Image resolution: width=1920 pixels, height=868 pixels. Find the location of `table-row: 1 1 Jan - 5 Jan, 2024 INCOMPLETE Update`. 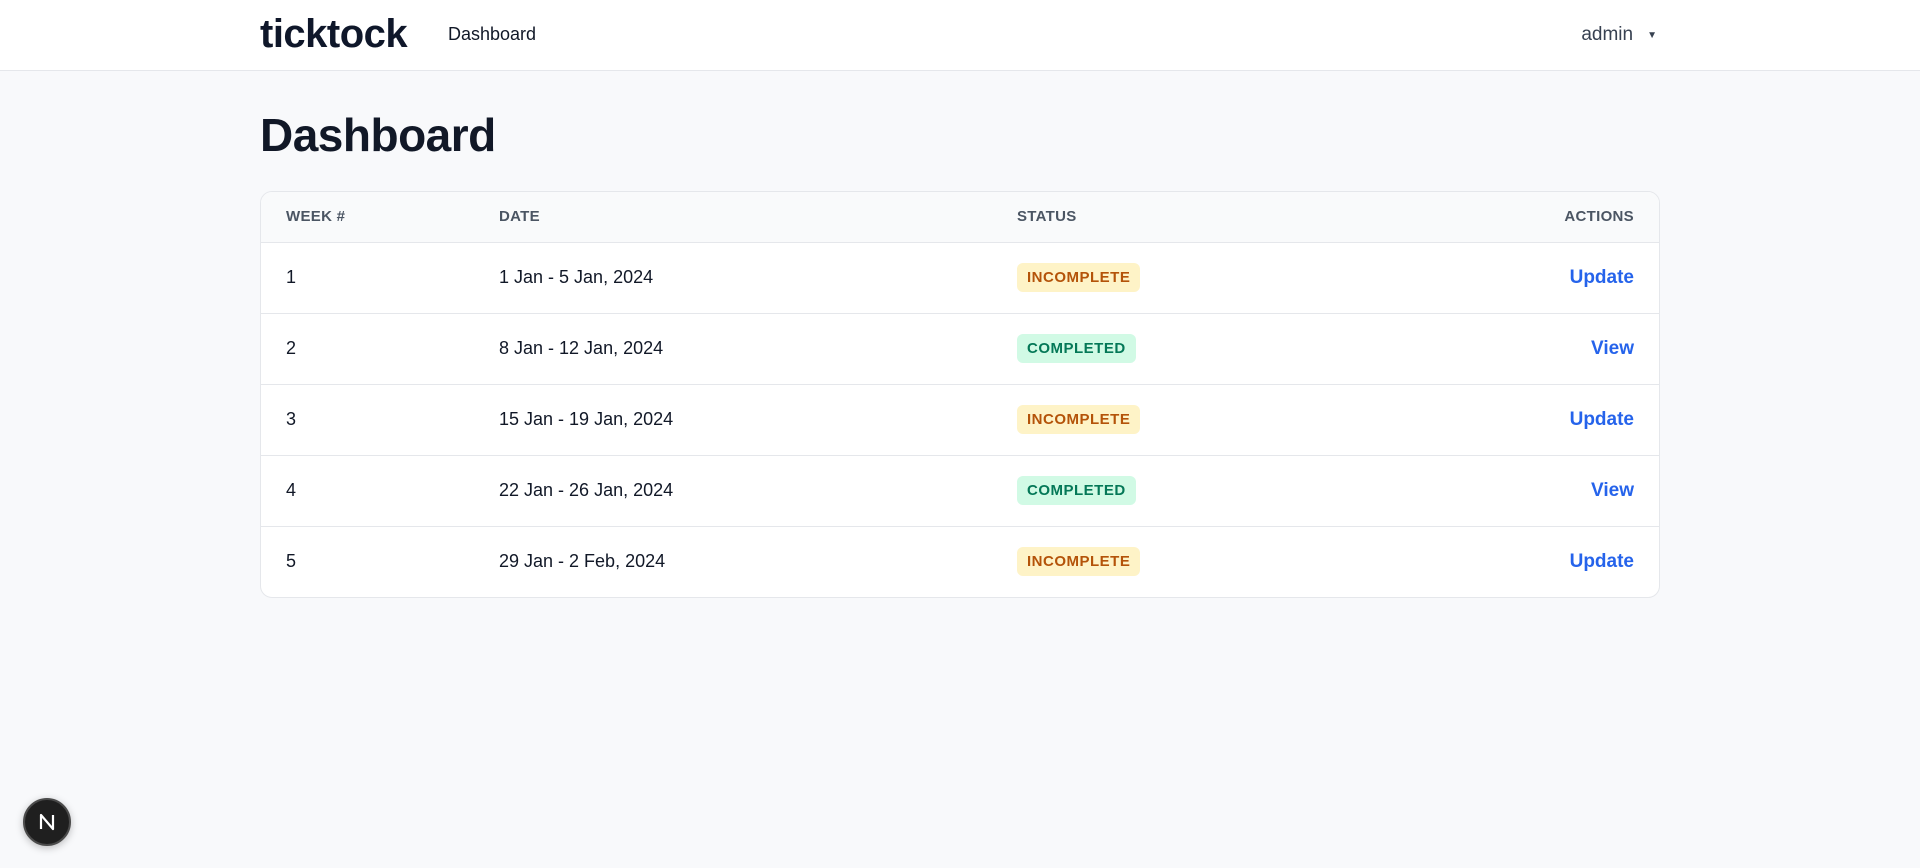

table-row: 1 1 Jan - 5 Jan, 2024 INCOMPLETE Update is located at coordinates (960, 278).